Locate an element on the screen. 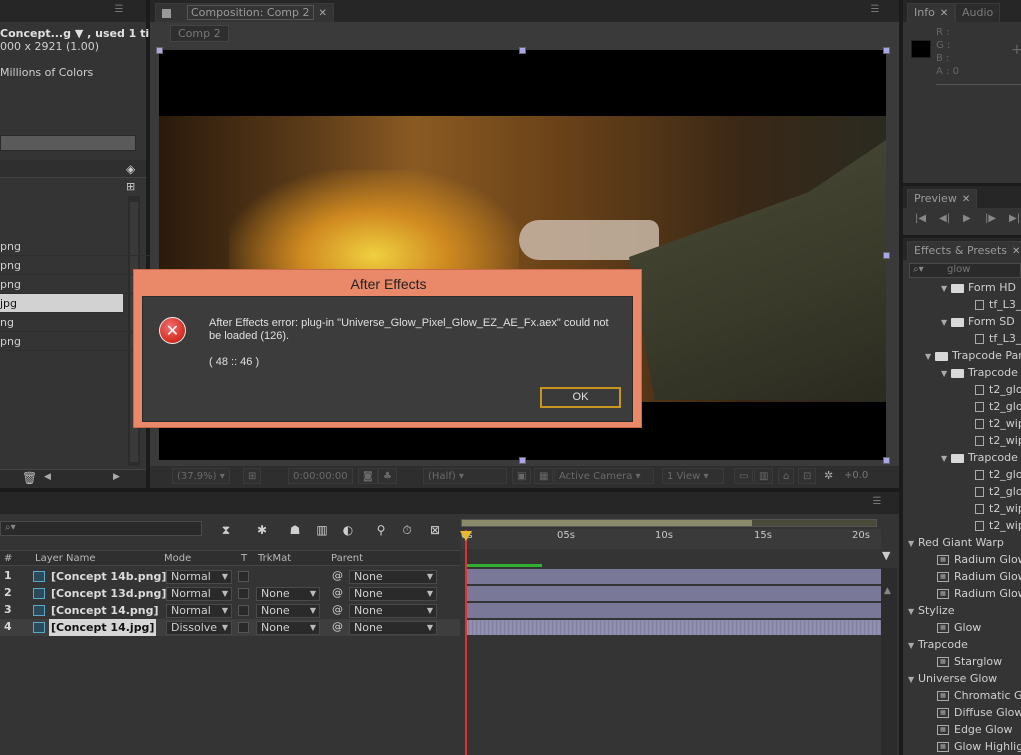 This screenshot has width=1021, height=755. next-frame-icon: |▶ is located at coordinates (990, 218).